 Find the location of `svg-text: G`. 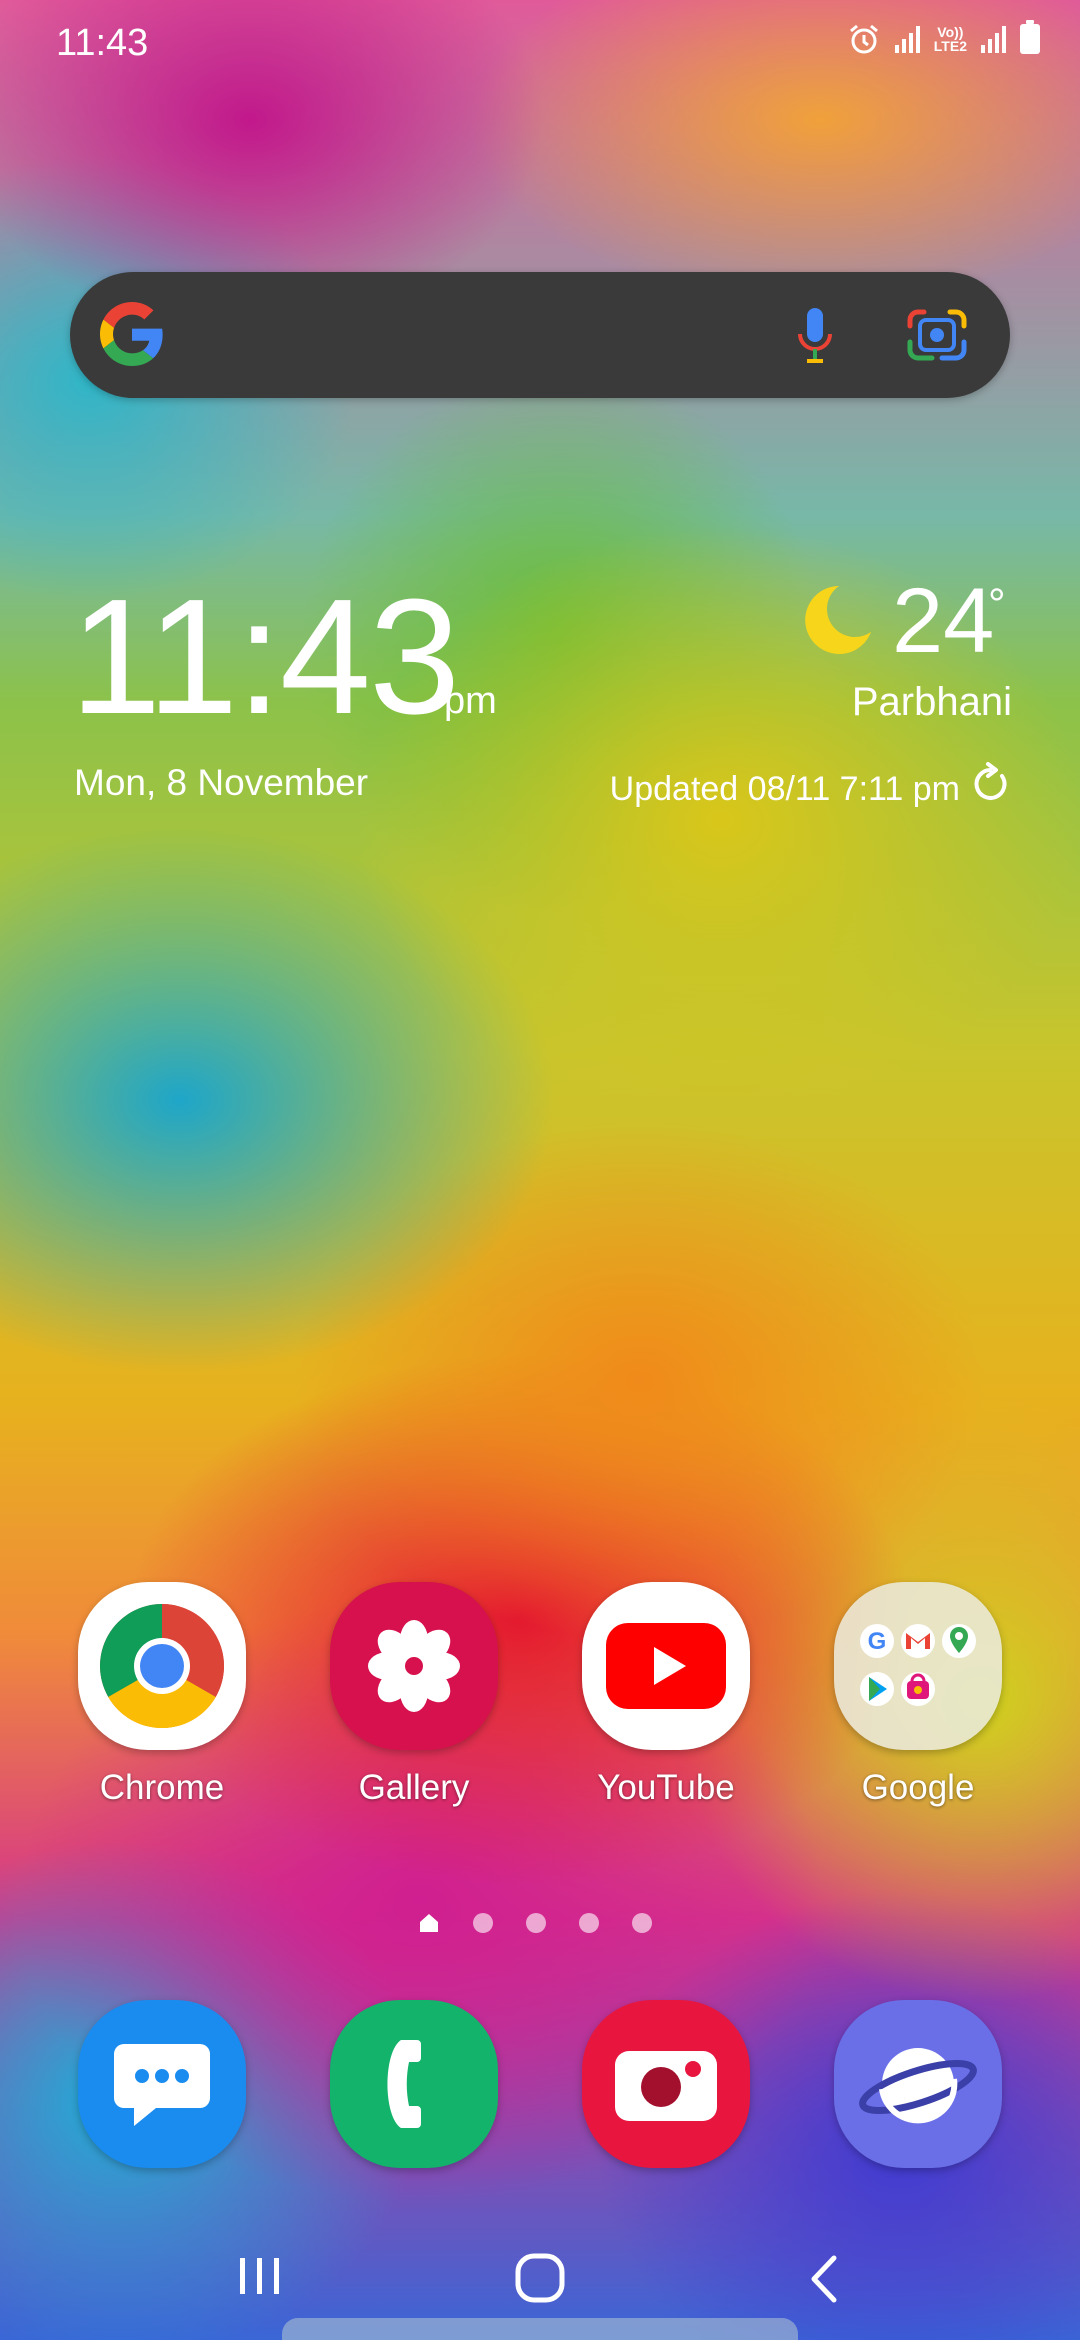

svg-text: G is located at coordinates (877, 1641).